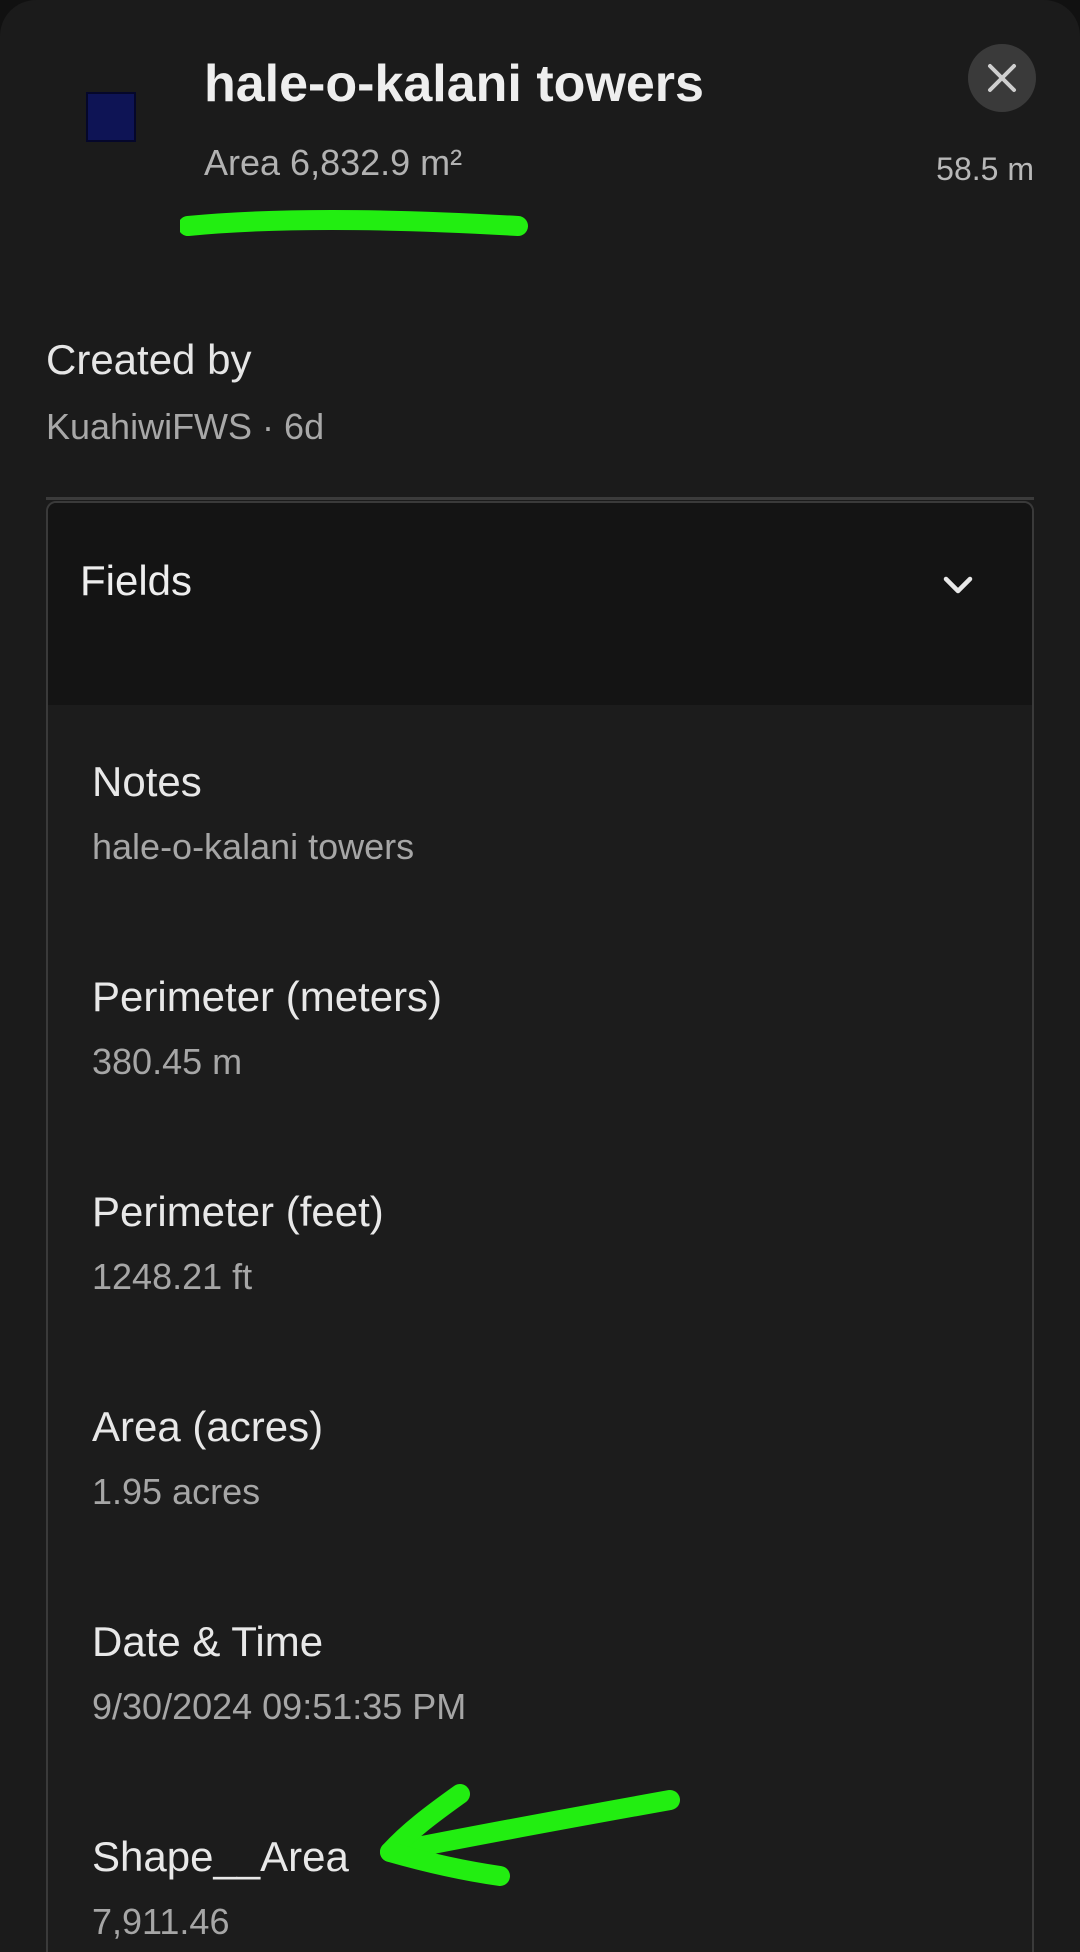 The height and width of the screenshot is (1952, 1080). I want to click on field-value: 1.95 acres, so click(176, 1491).